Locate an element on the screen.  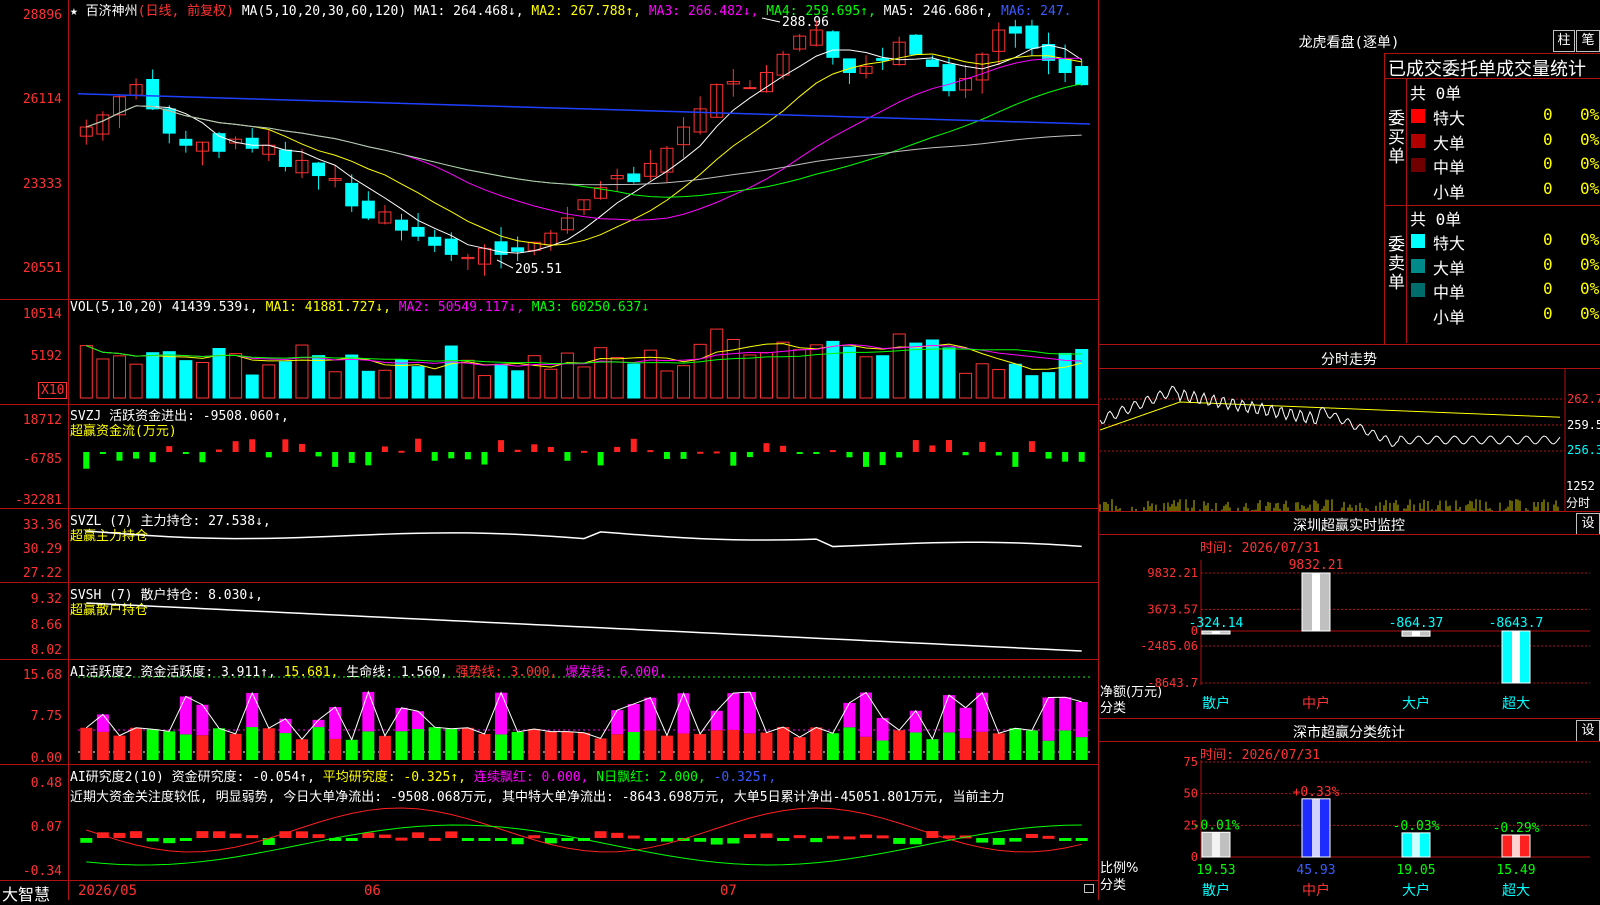
change-label: -0.29% is located at coordinates (1516, 828).